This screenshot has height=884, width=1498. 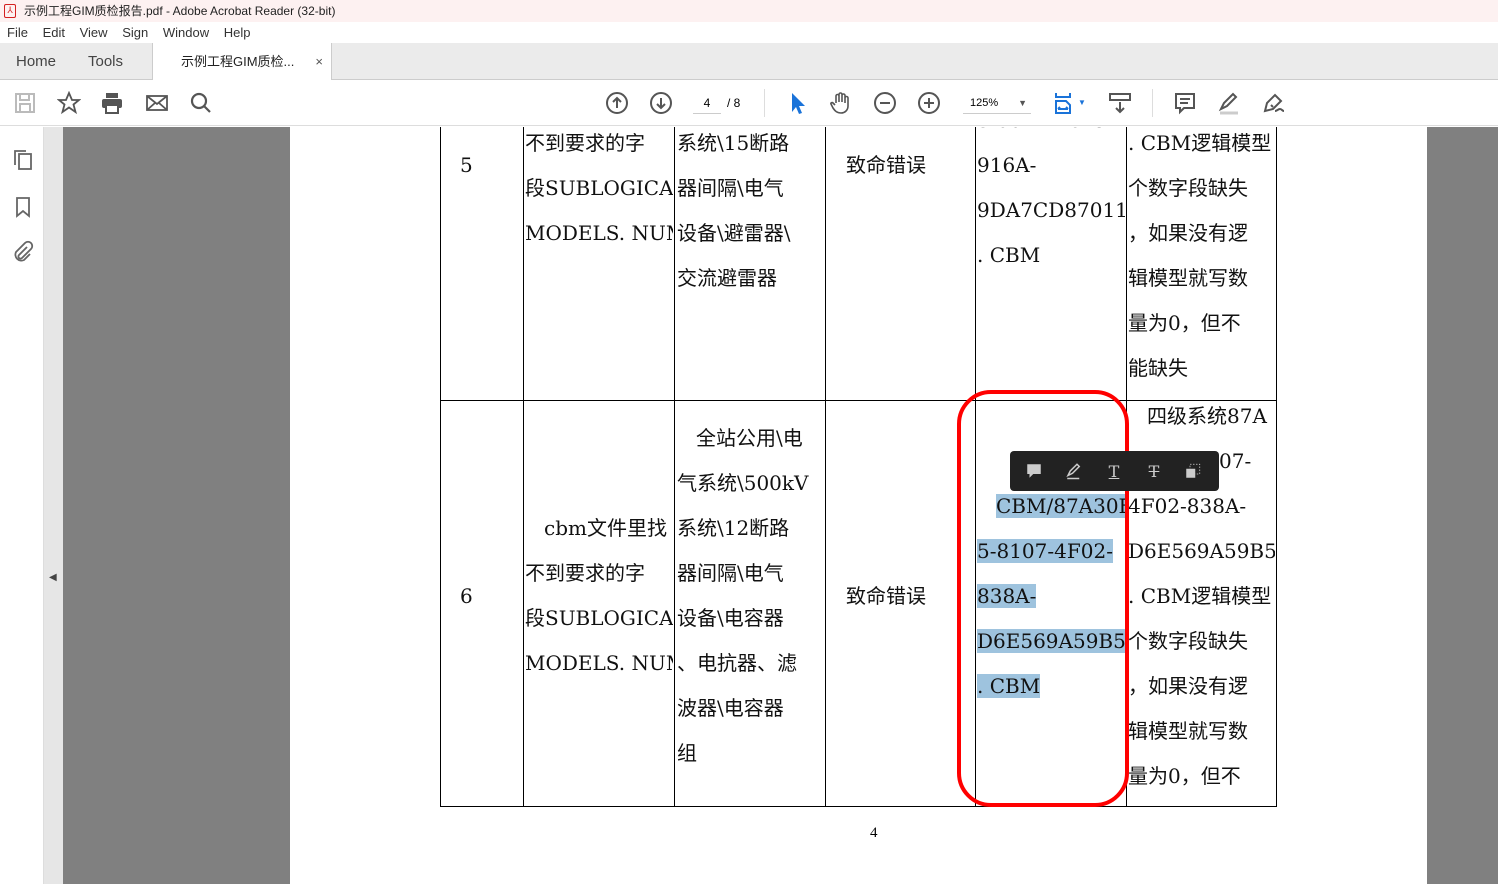 I want to click on acrobat-logo-icon: ⅄, so click(x=10, y=11).